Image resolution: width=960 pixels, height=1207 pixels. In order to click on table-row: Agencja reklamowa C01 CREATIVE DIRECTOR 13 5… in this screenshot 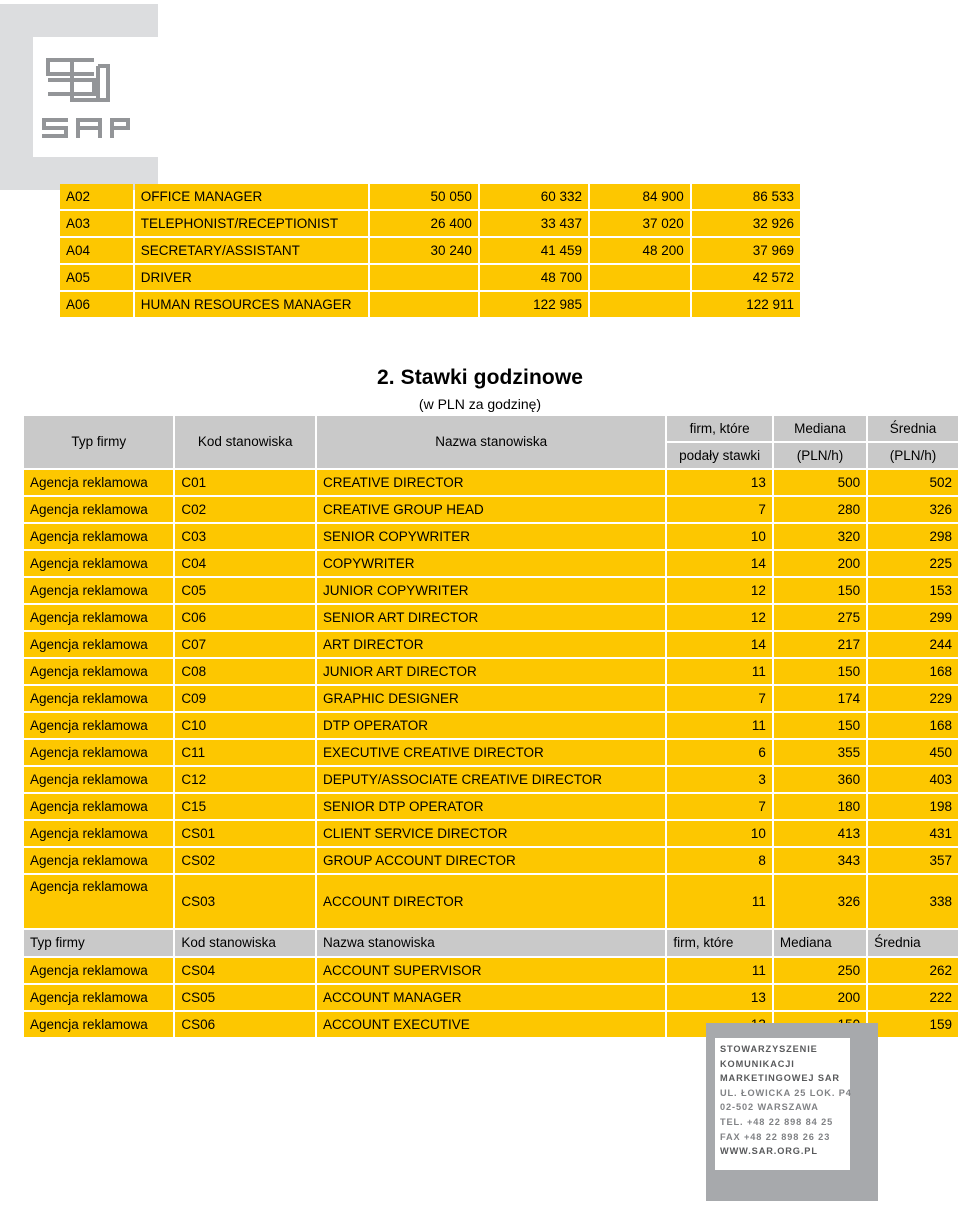, I will do `click(491, 482)`.